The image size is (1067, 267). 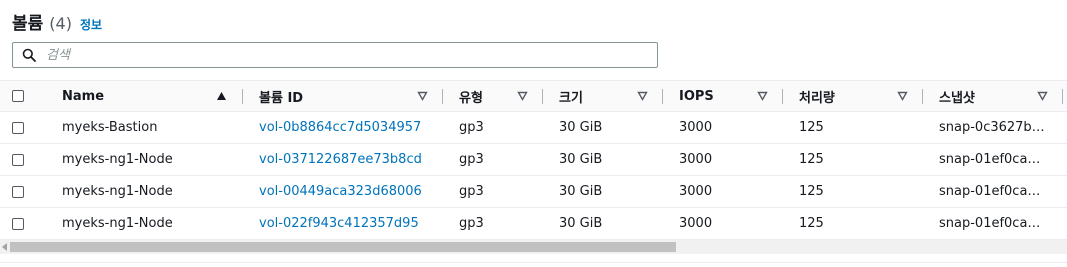 What do you see at coordinates (696, 96) in the screenshot?
I see `column-header-iops: IOPS` at bounding box center [696, 96].